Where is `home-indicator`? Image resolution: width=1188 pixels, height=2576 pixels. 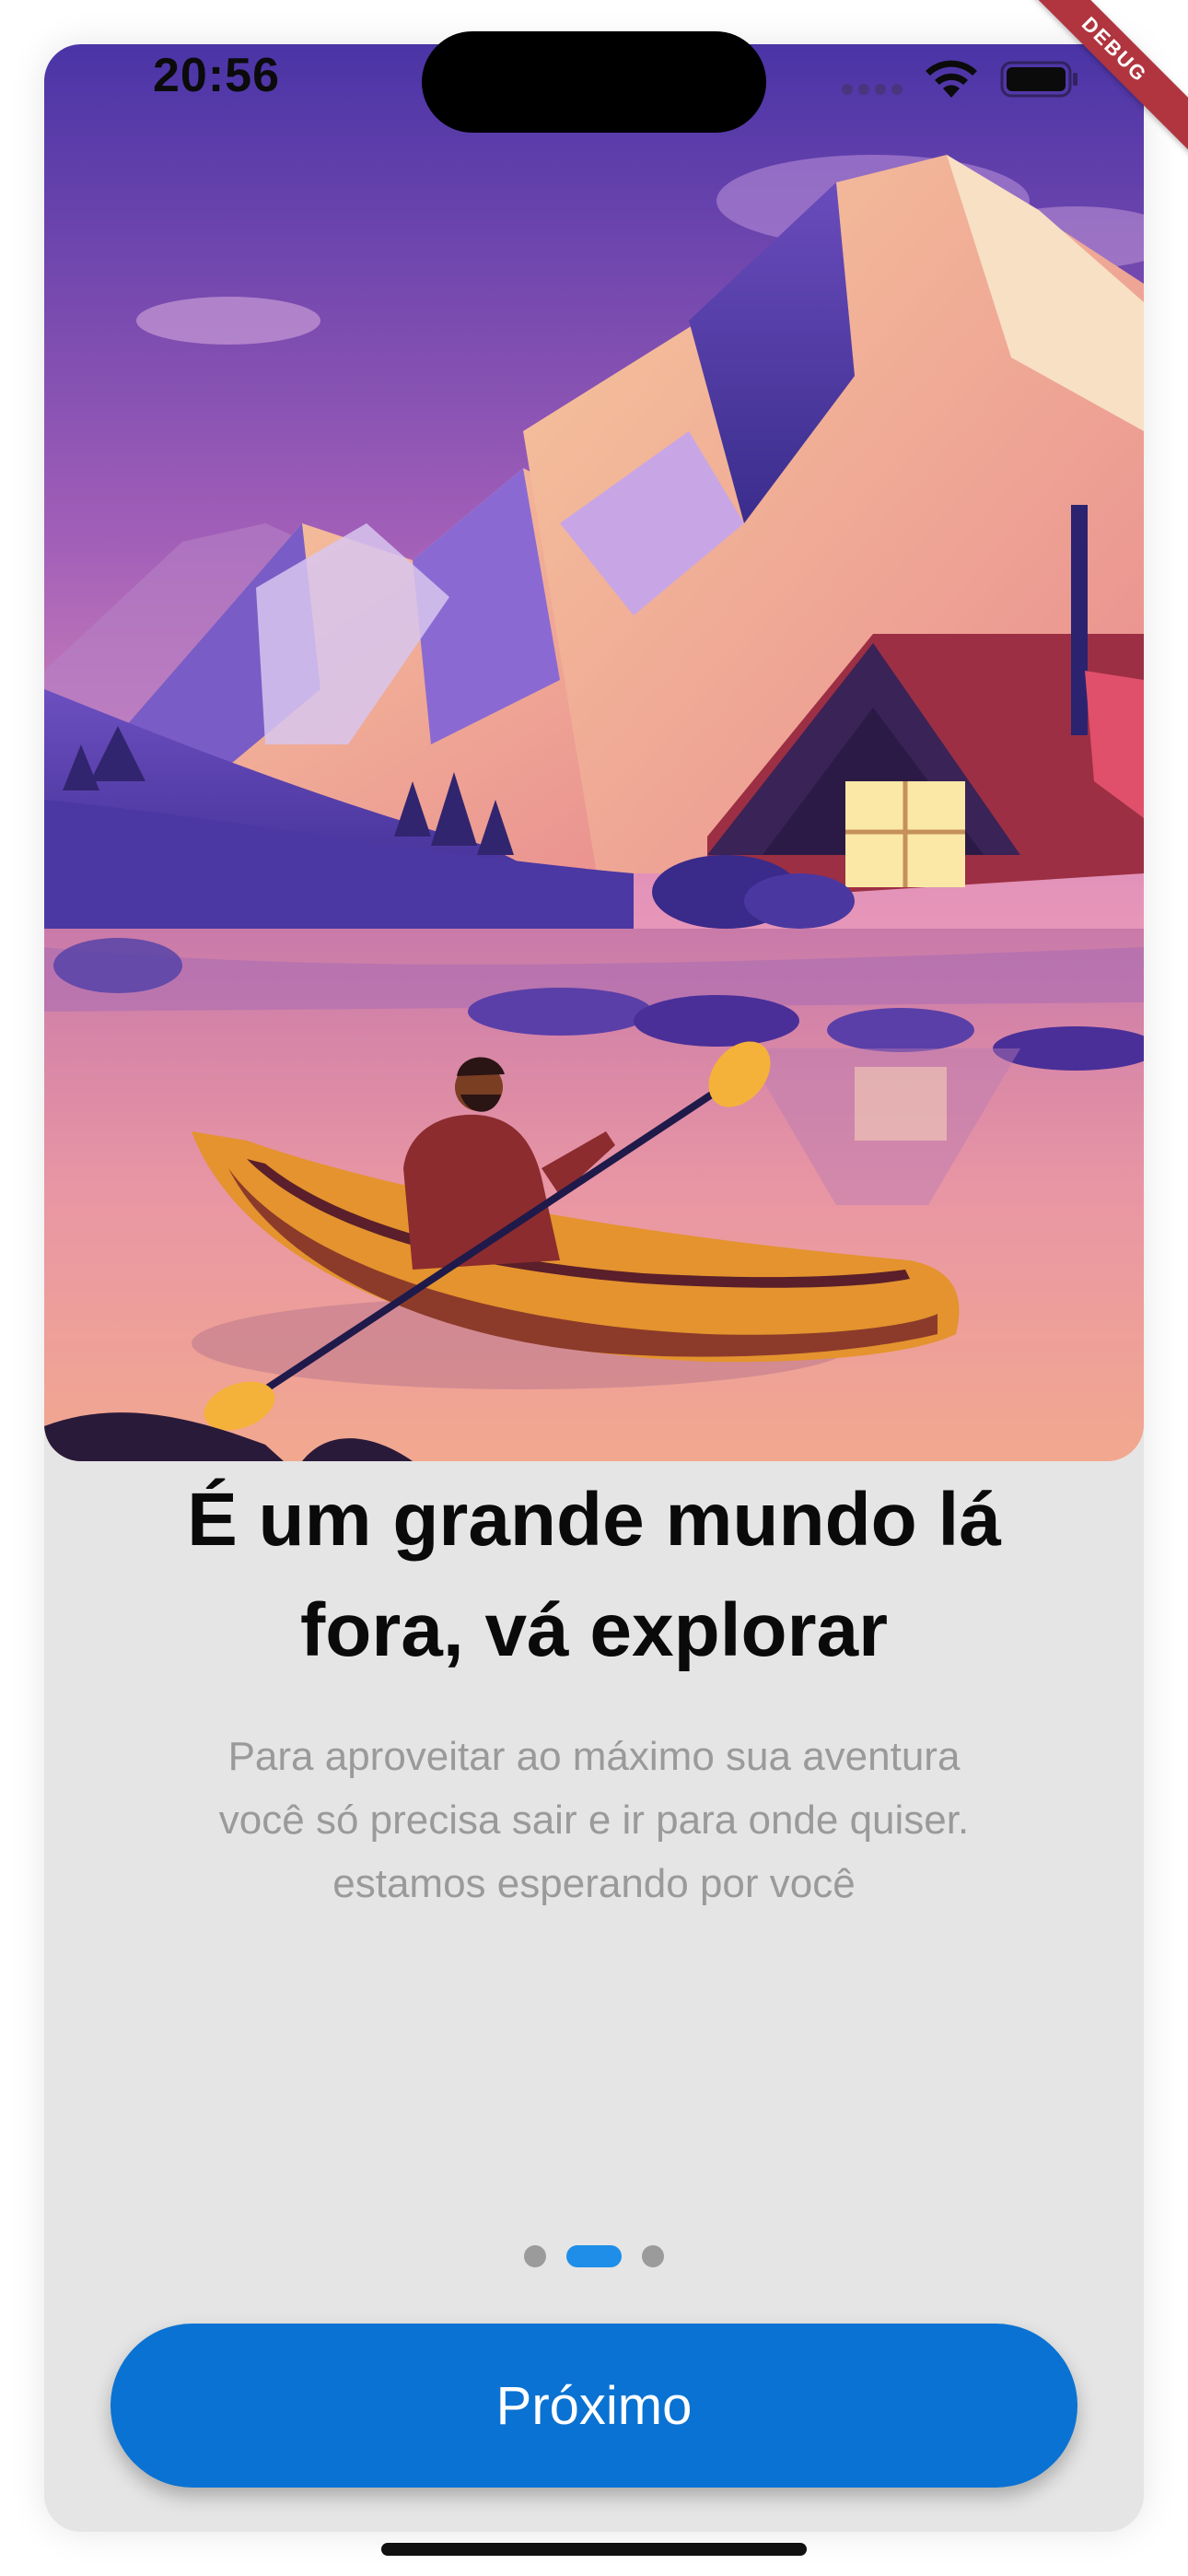 home-indicator is located at coordinates (594, 2549).